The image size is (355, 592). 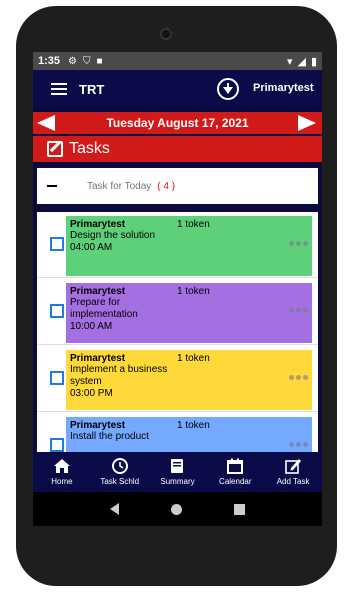 What do you see at coordinates (177, 186) in the screenshot?
I see `today-group-header: Task for Today ( 4 )` at bounding box center [177, 186].